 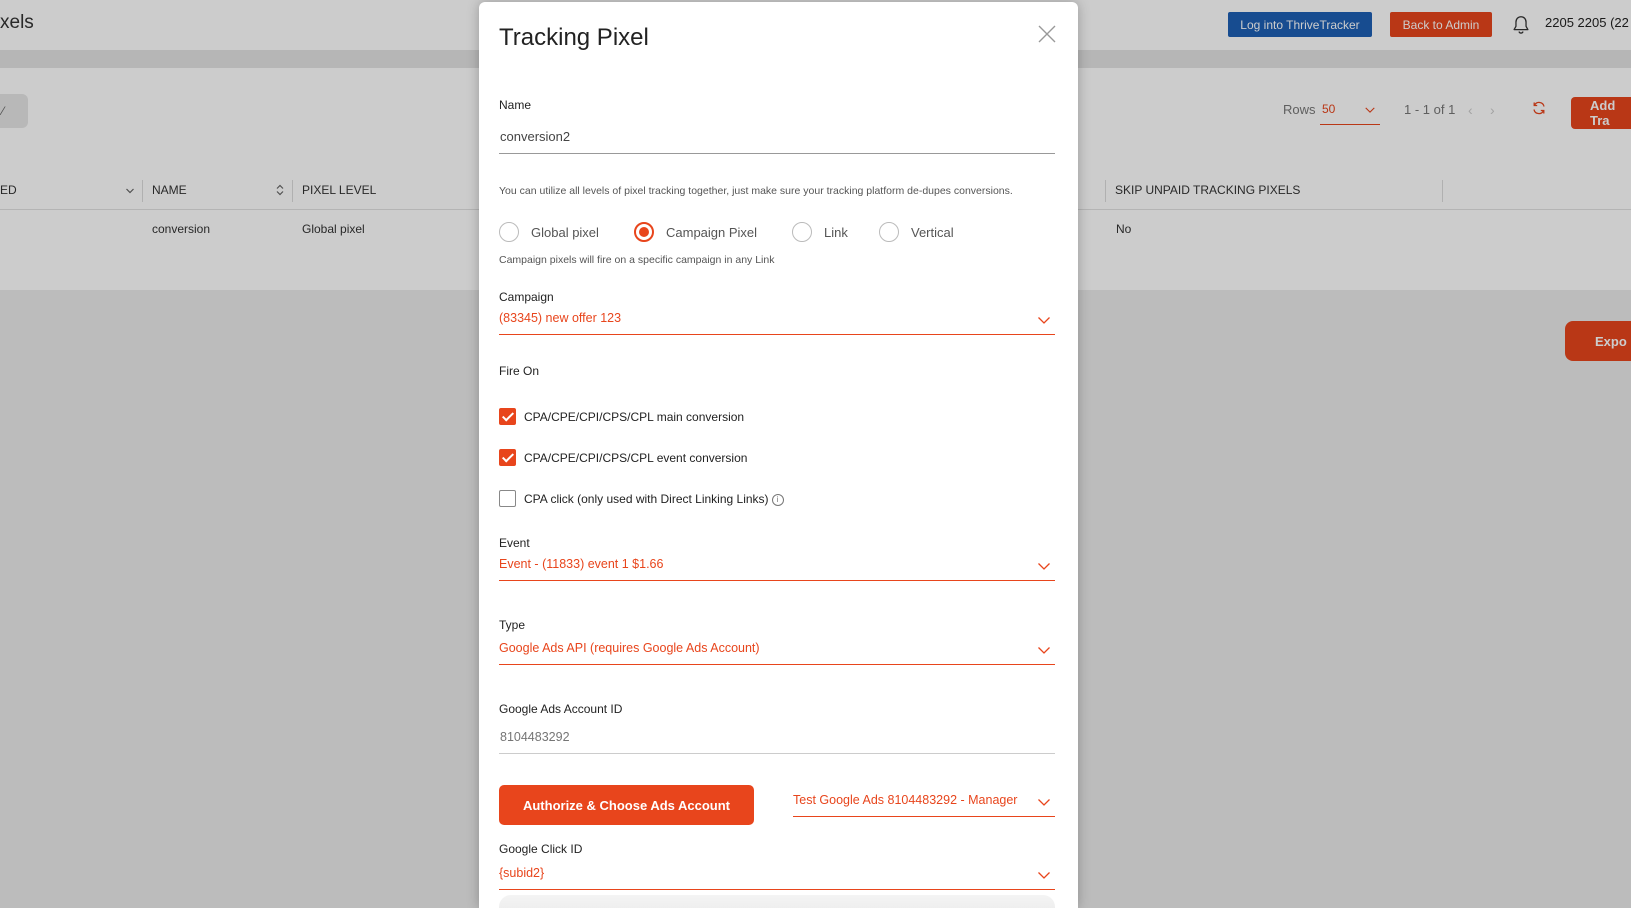 I want to click on scroll-fade, so click(x=777, y=901).